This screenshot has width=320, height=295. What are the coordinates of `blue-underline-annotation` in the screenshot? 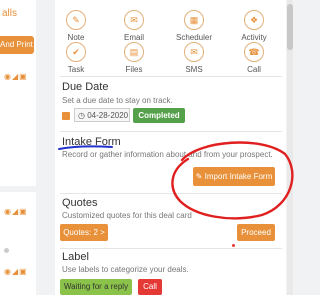 It's located at (85, 147).